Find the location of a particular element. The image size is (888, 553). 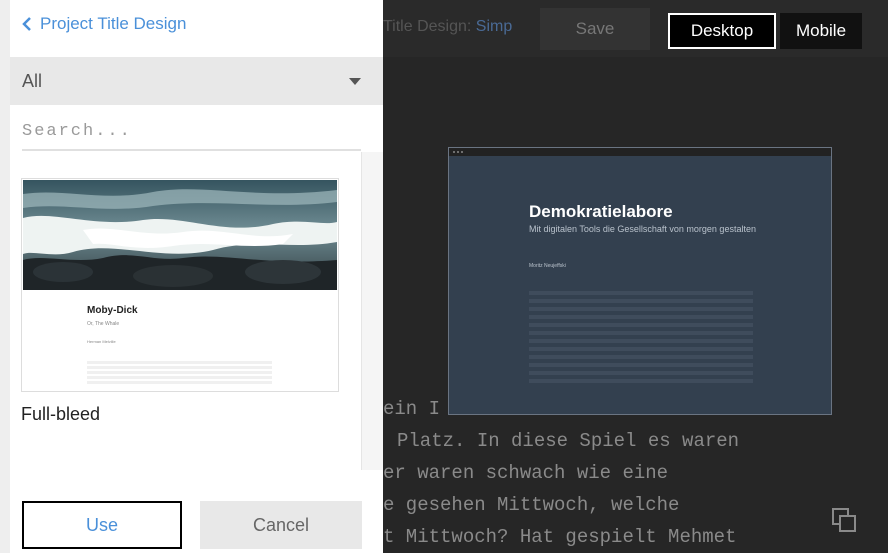

chevron-left-icon is located at coordinates (26, 24).